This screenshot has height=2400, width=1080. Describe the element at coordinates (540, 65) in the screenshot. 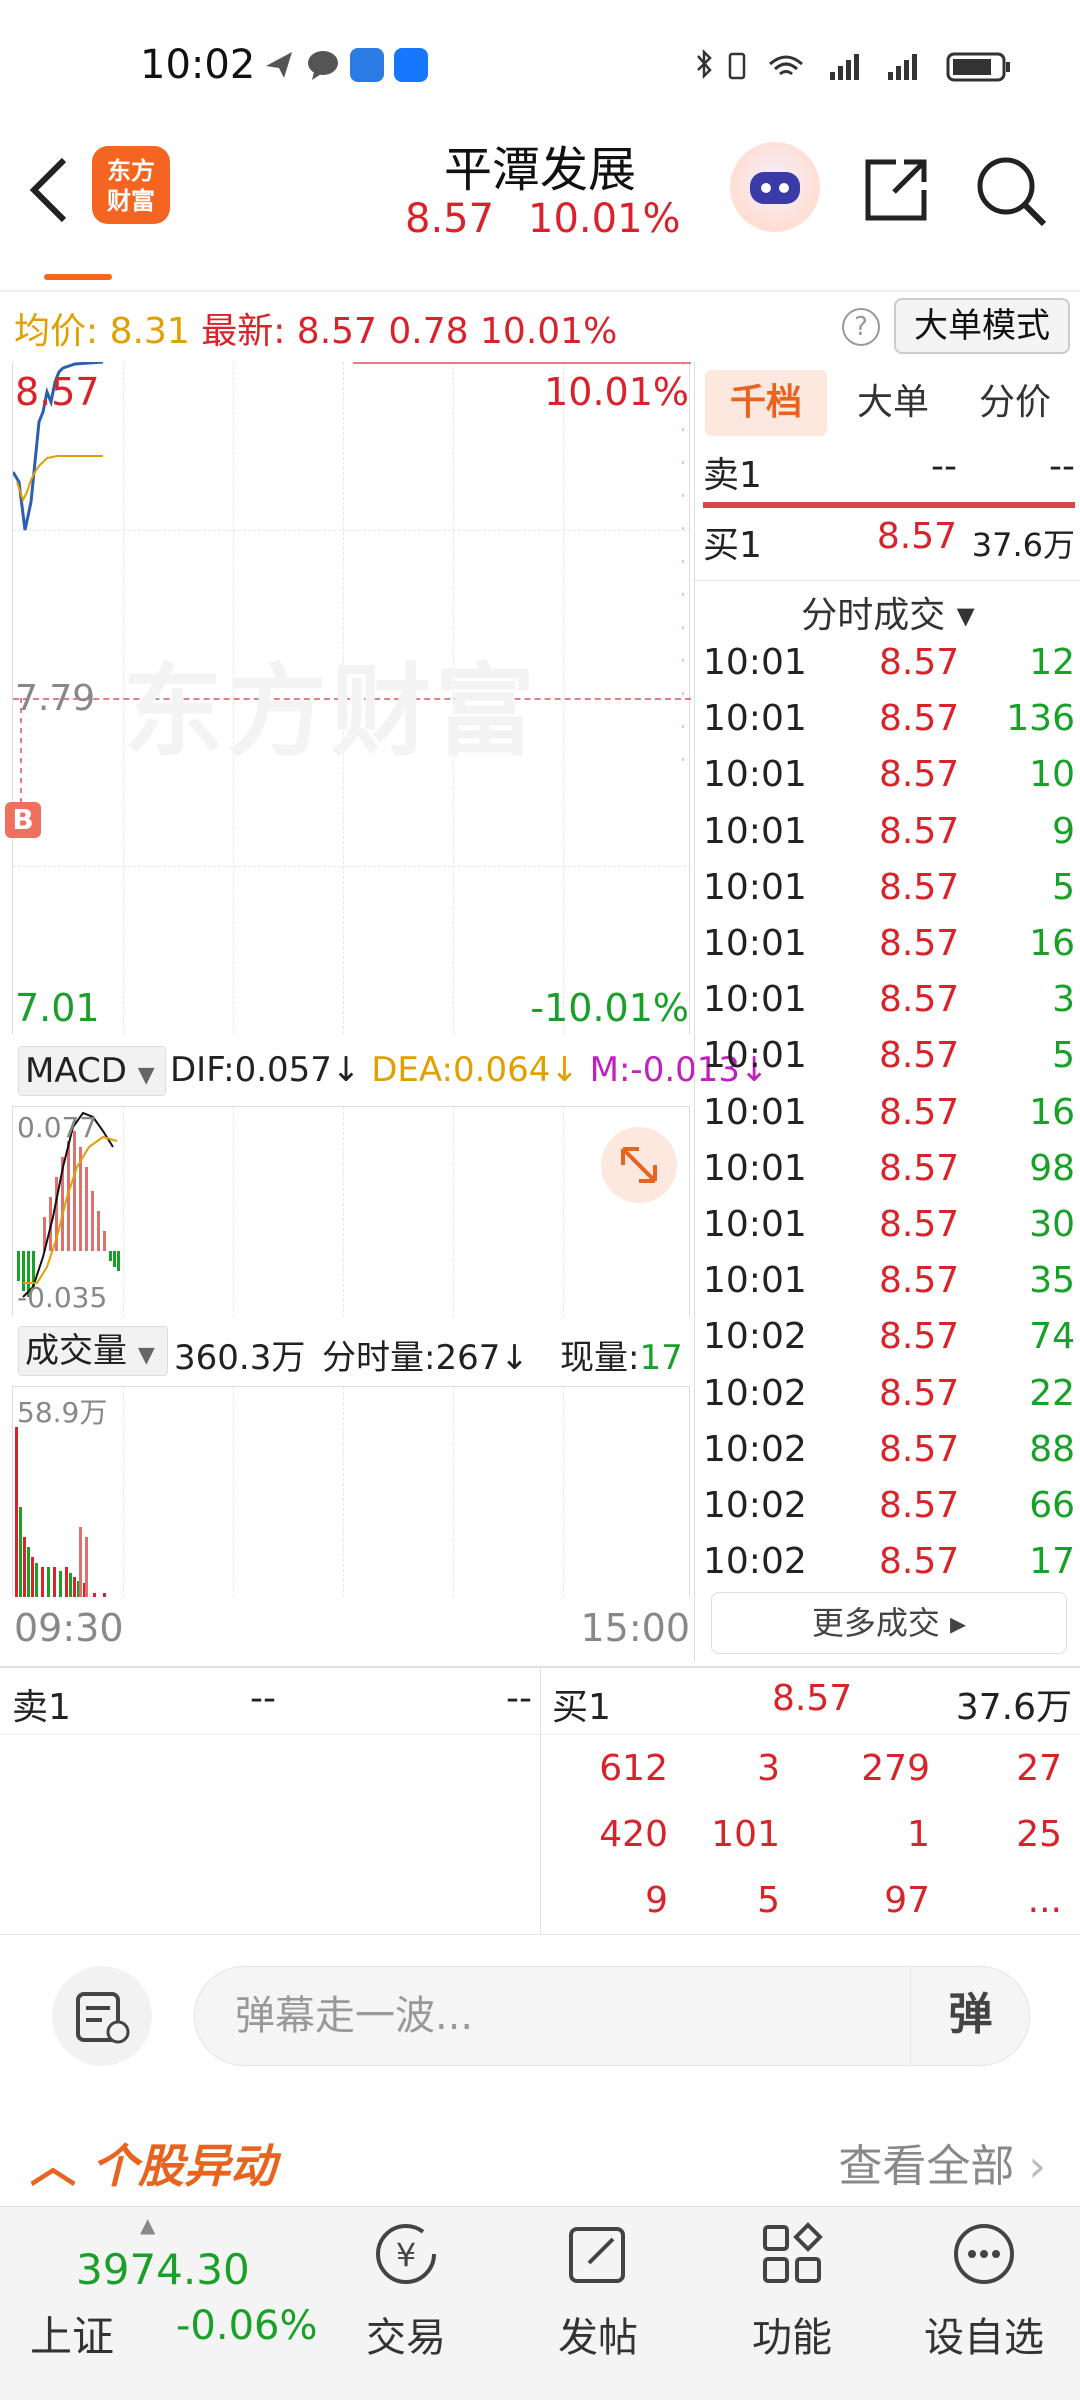

I see `status-bar: 10:02` at that location.